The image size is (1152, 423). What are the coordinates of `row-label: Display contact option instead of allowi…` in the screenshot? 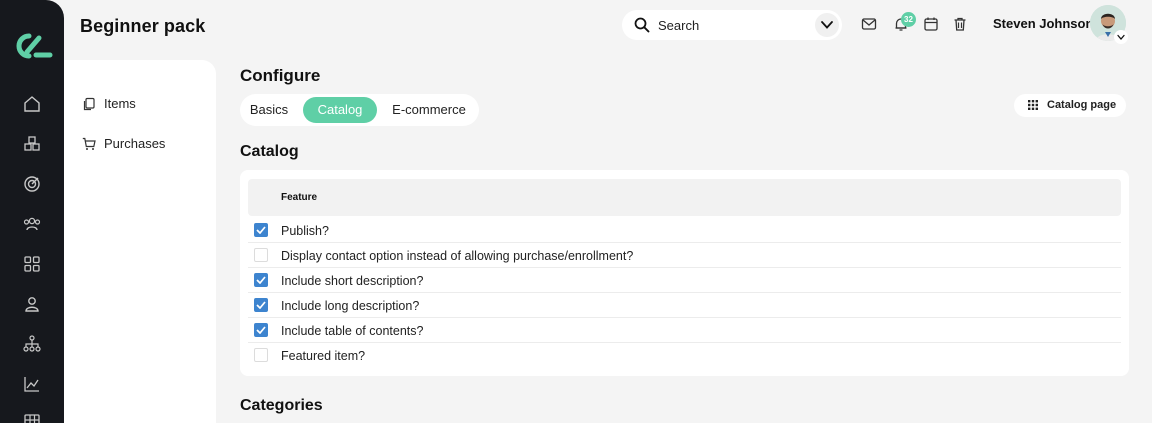 It's located at (457, 256).